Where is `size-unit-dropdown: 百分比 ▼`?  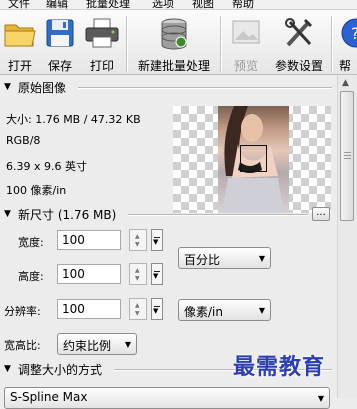 size-unit-dropdown: 百分比 ▼ is located at coordinates (224, 258).